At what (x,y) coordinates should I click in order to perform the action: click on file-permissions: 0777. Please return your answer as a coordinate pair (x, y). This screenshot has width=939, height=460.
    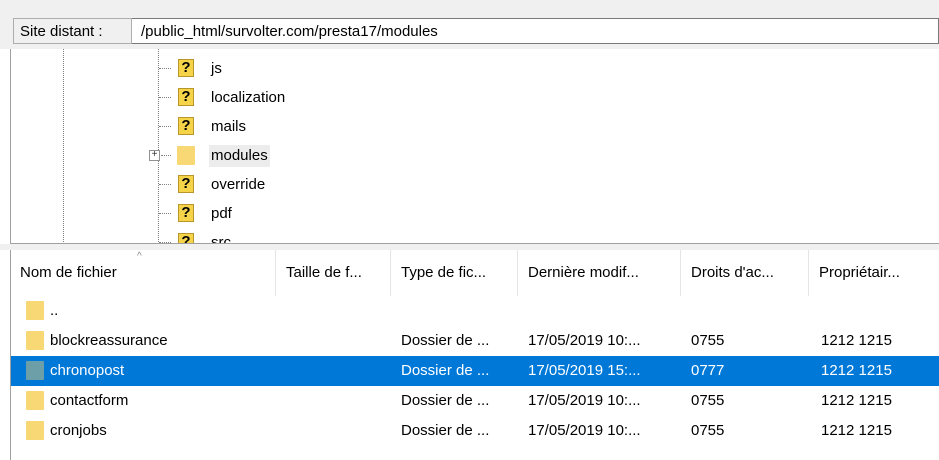
    Looking at the image, I should click on (708, 370).